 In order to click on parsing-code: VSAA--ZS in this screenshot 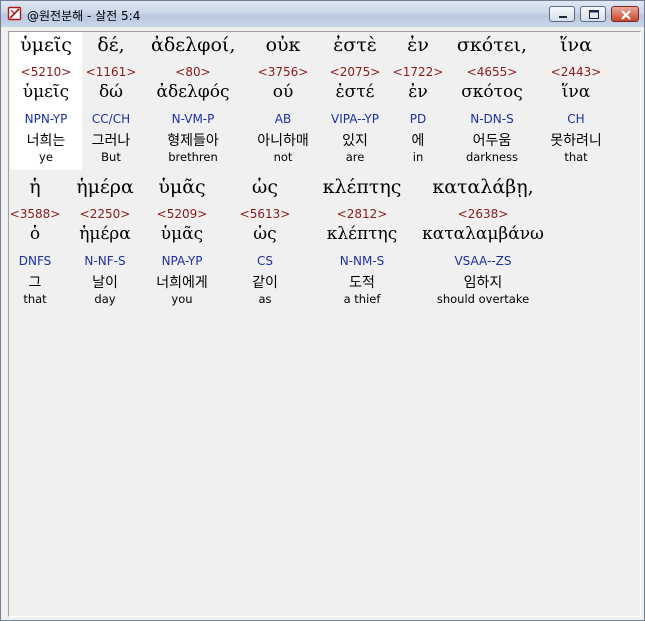, I will do `click(483, 261)`.